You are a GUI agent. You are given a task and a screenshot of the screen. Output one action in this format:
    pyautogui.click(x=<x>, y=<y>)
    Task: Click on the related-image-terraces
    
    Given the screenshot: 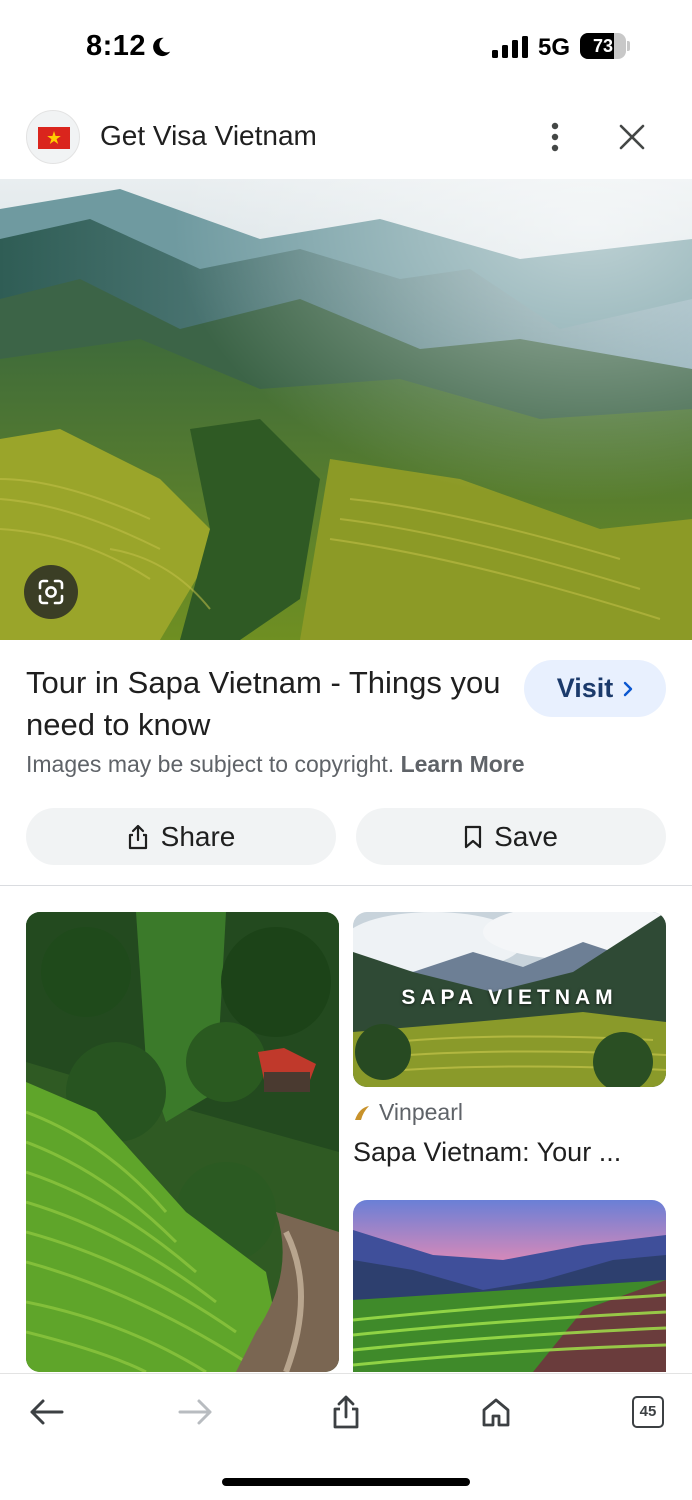 What is the action you would take?
    pyautogui.click(x=182, y=1142)
    